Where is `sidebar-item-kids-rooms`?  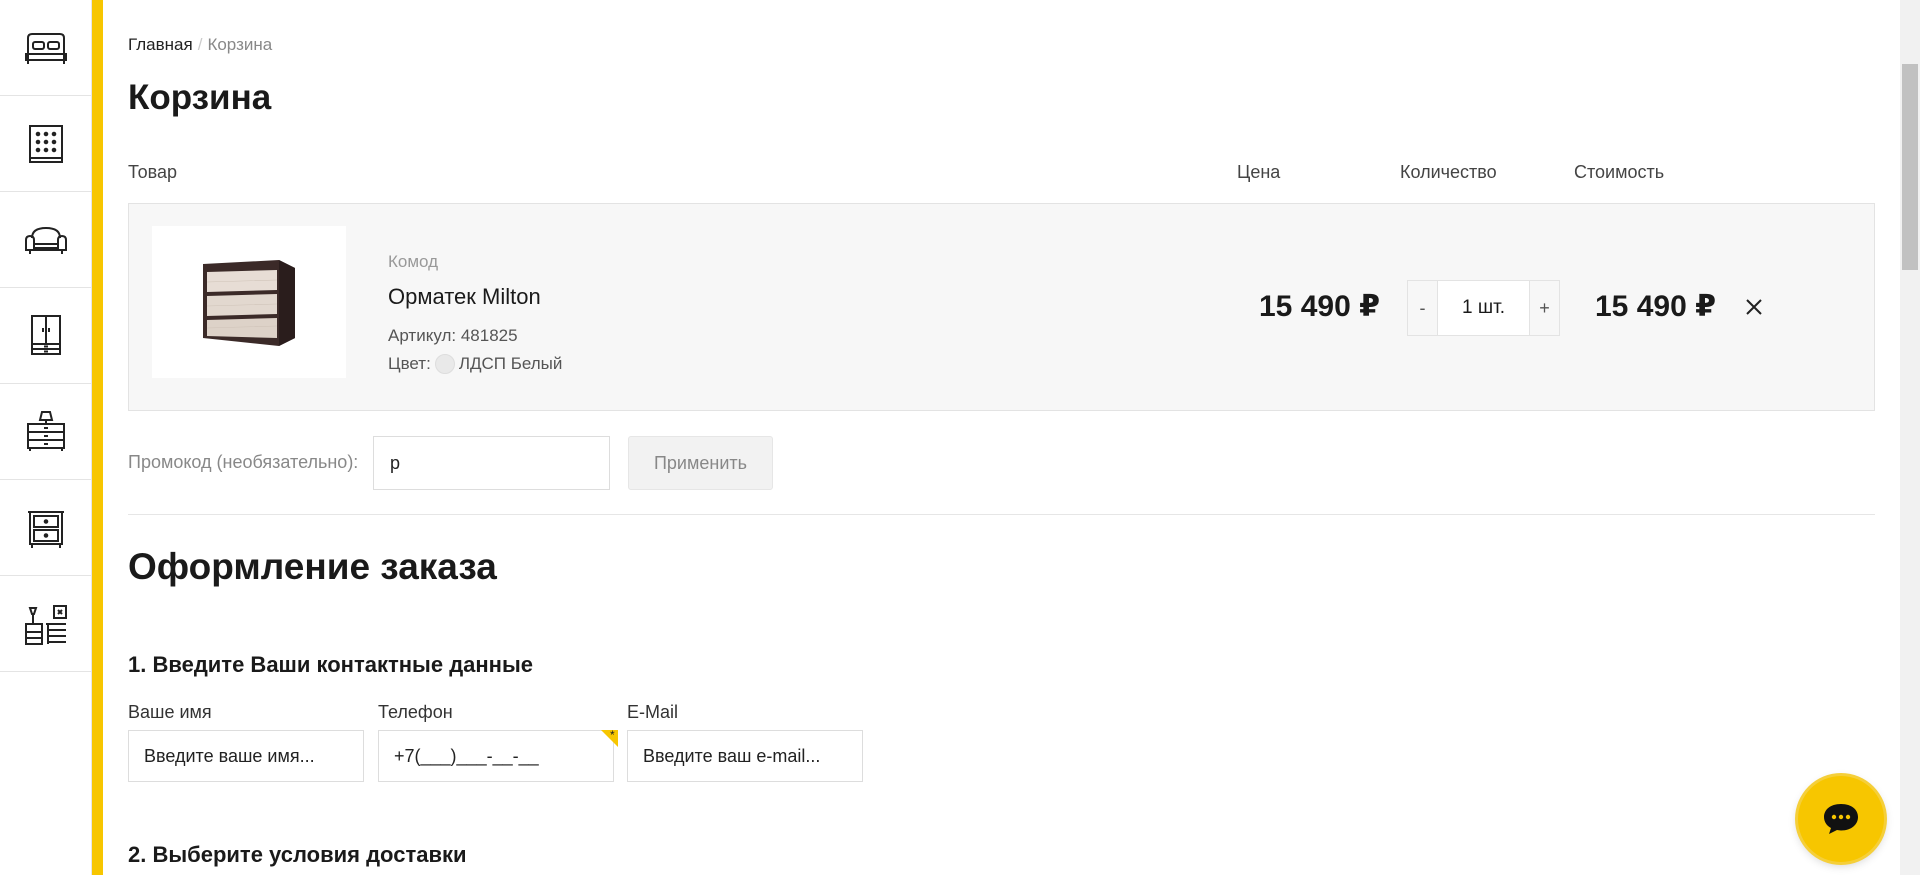 sidebar-item-kids-rooms is located at coordinates (45, 624).